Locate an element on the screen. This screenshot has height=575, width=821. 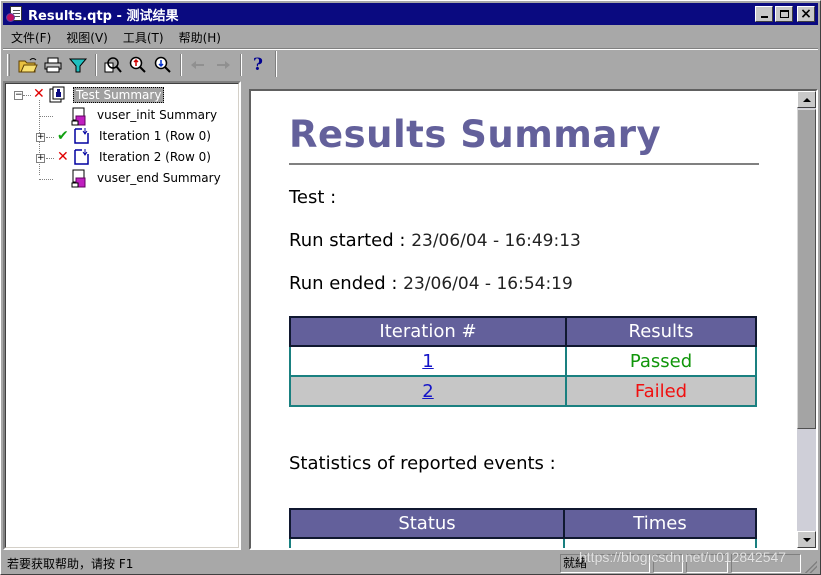
stats-table: Status Times is located at coordinates (523, 528).